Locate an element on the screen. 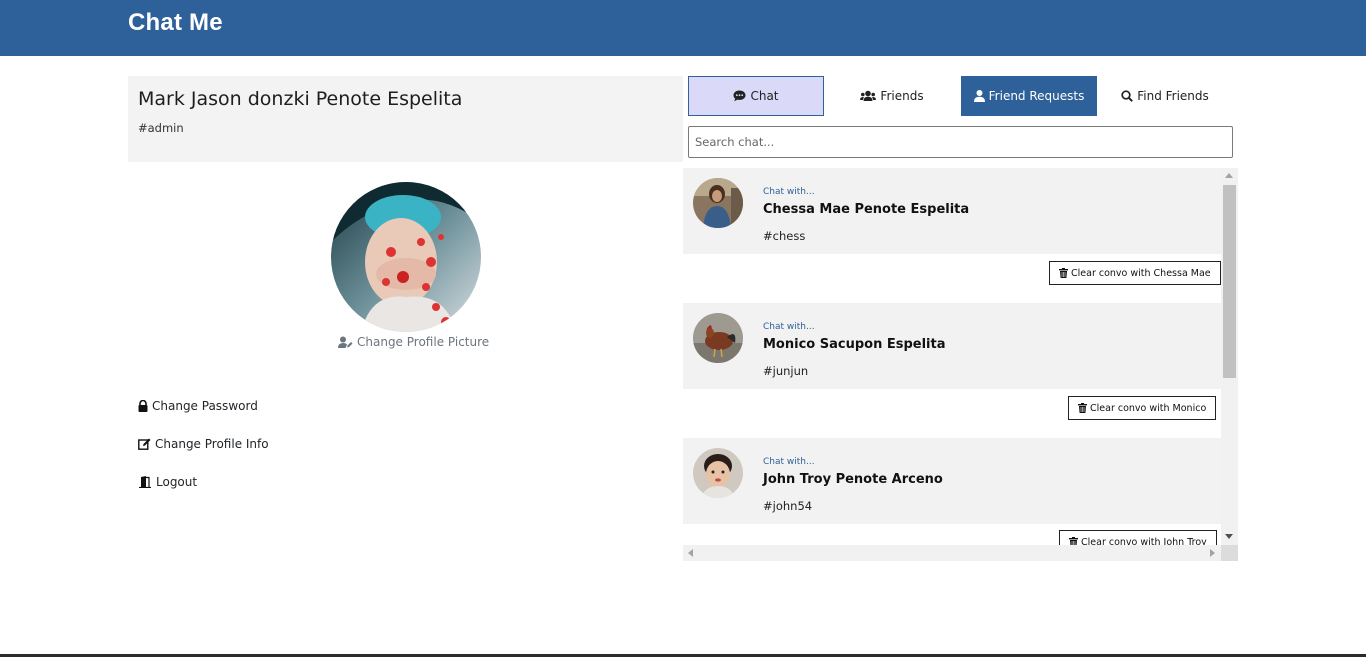 This screenshot has height=657, width=1366. scroll-left-arrow-icon is located at coordinates (690, 553).